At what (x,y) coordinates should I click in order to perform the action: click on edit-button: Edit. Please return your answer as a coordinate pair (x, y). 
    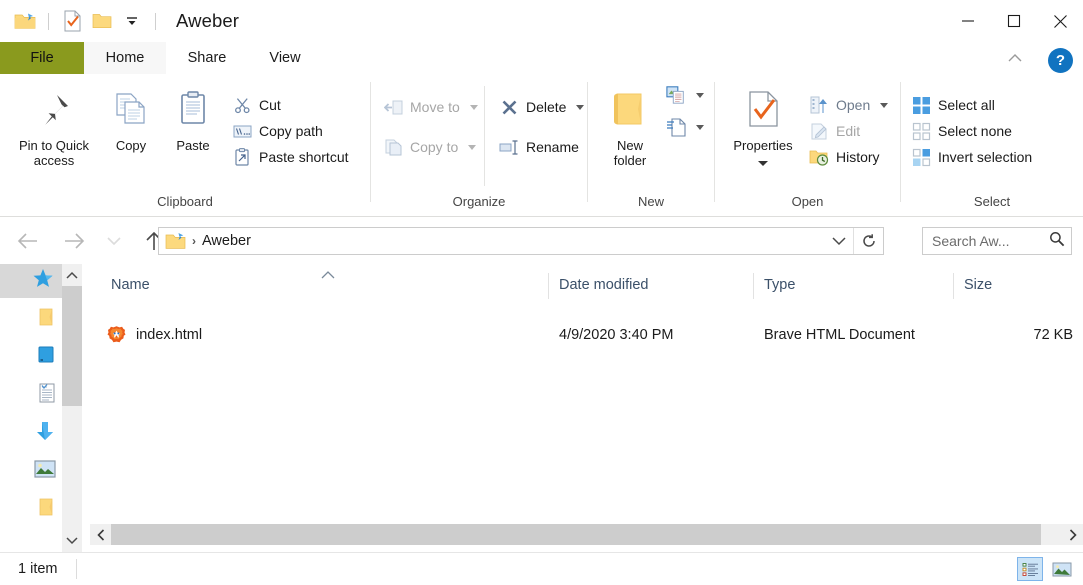
    Looking at the image, I should click on (834, 131).